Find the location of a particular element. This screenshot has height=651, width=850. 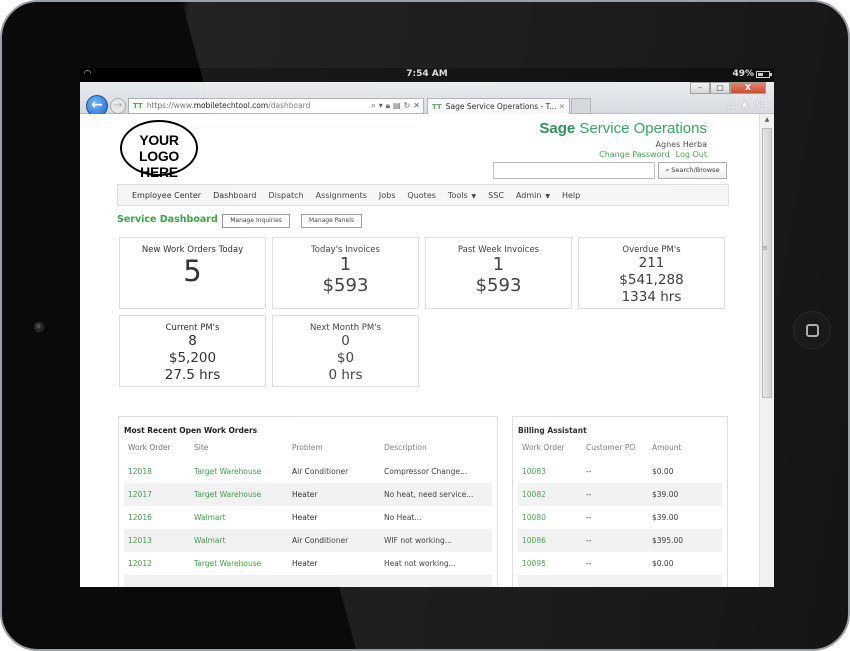

panel-title: Most Recent Open Work Orders is located at coordinates (191, 430).